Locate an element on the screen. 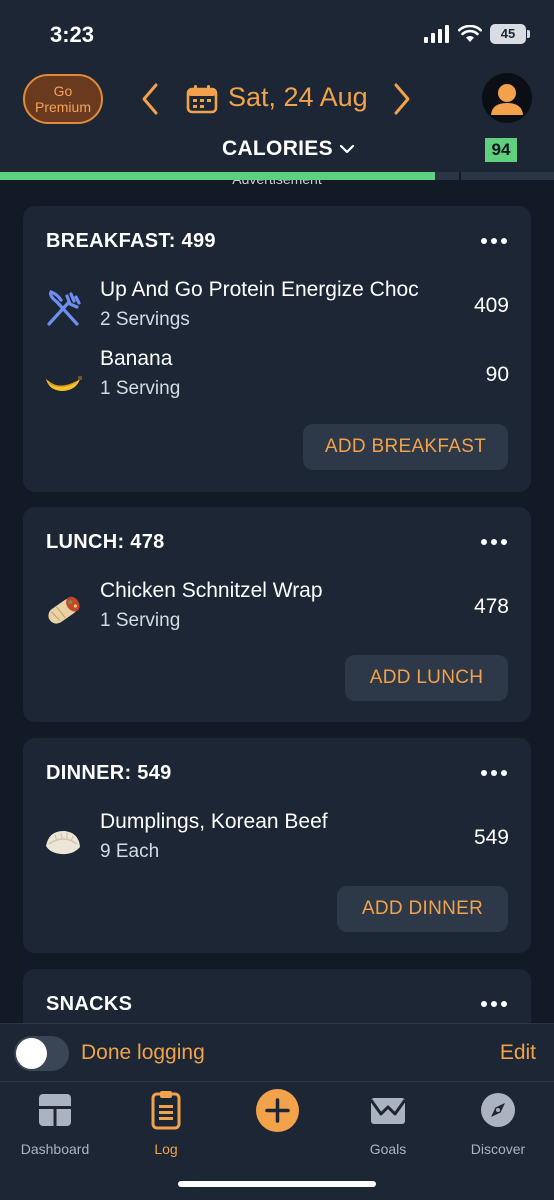 This screenshot has height=1200, width=554. snacks-title: SNACKS is located at coordinates (89, 1004).